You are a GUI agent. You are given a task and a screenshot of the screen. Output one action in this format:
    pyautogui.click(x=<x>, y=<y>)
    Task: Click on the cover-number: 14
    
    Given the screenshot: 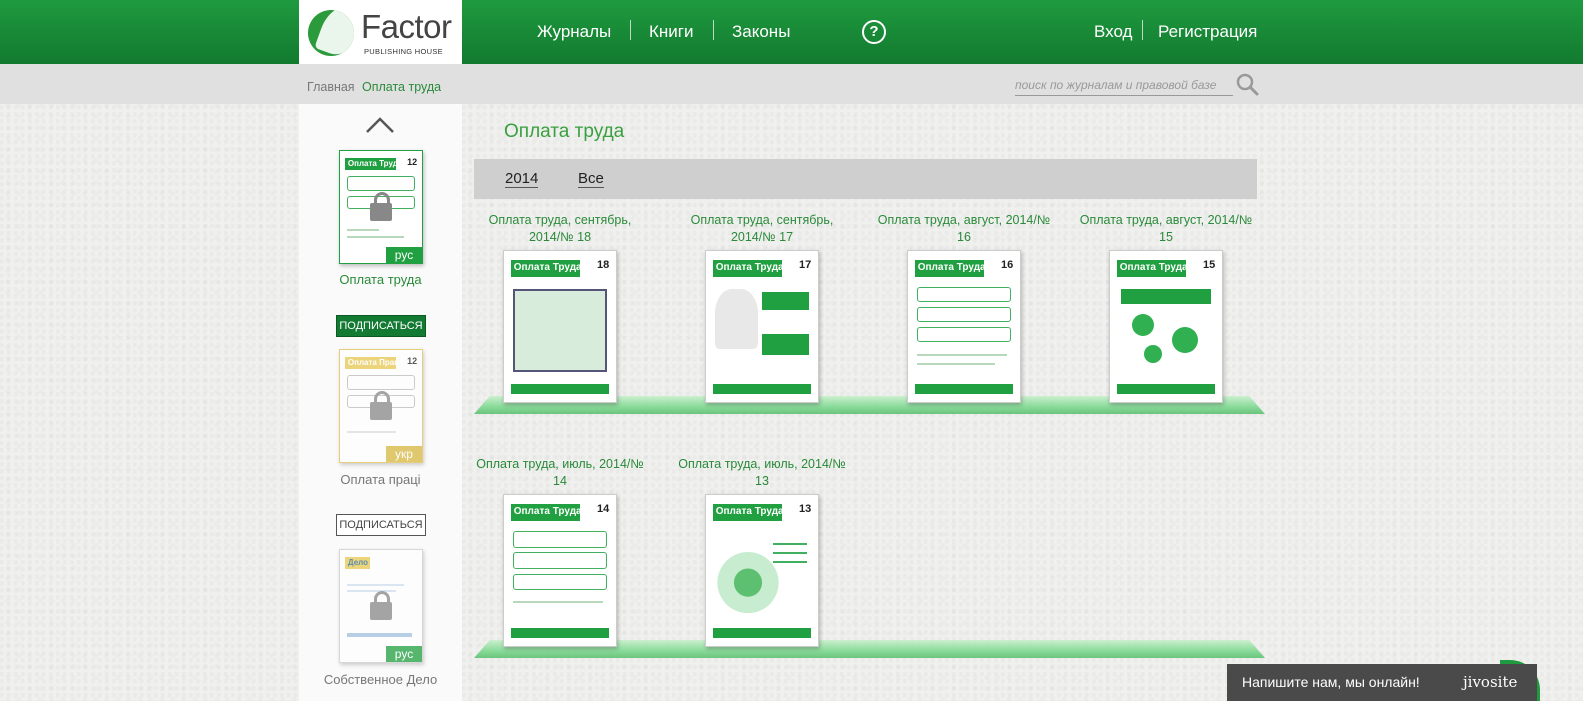 What is the action you would take?
    pyautogui.click(x=603, y=508)
    